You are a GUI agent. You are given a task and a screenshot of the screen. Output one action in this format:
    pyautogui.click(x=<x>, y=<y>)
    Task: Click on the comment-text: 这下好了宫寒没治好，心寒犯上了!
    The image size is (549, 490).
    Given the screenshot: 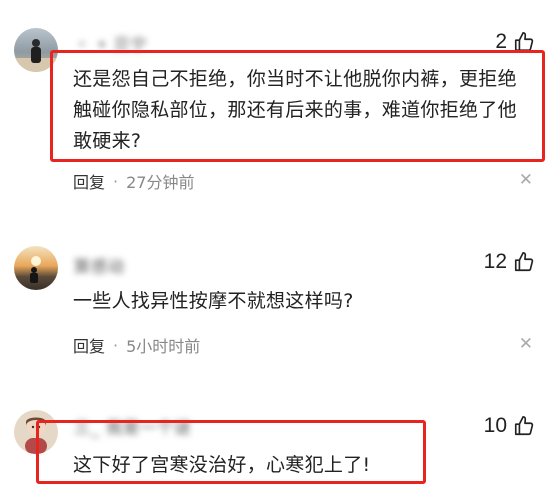 What is the action you would take?
    pyautogui.click(x=222, y=465)
    